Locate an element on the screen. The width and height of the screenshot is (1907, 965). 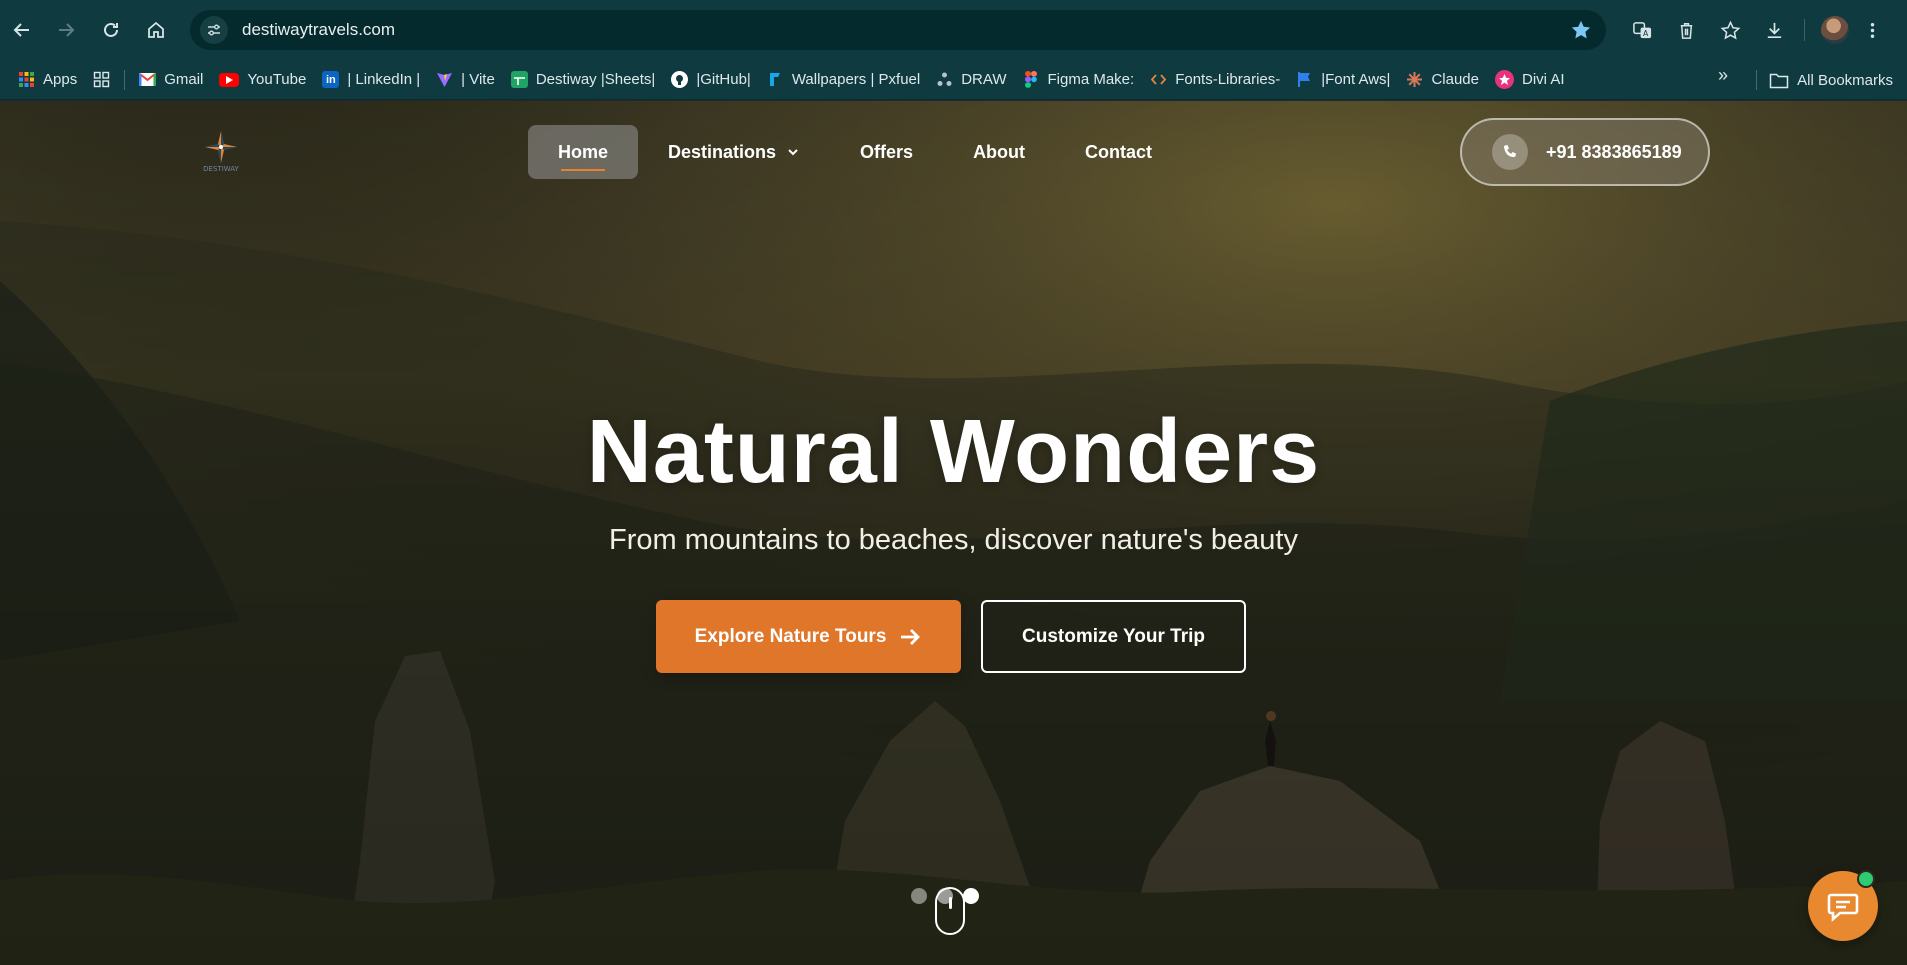
browser-toolbar: destiwaytravels.com A is located at coordinates (953, 30).